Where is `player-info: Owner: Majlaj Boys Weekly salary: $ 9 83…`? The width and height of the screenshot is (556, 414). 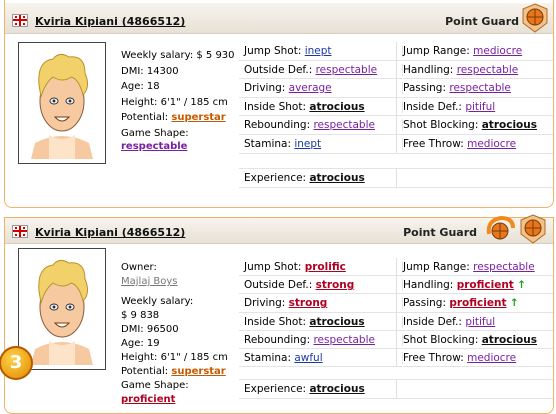
player-info: Owner: Majlaj Boys Weekly salary: $ 9 83… is located at coordinates (174, 334).